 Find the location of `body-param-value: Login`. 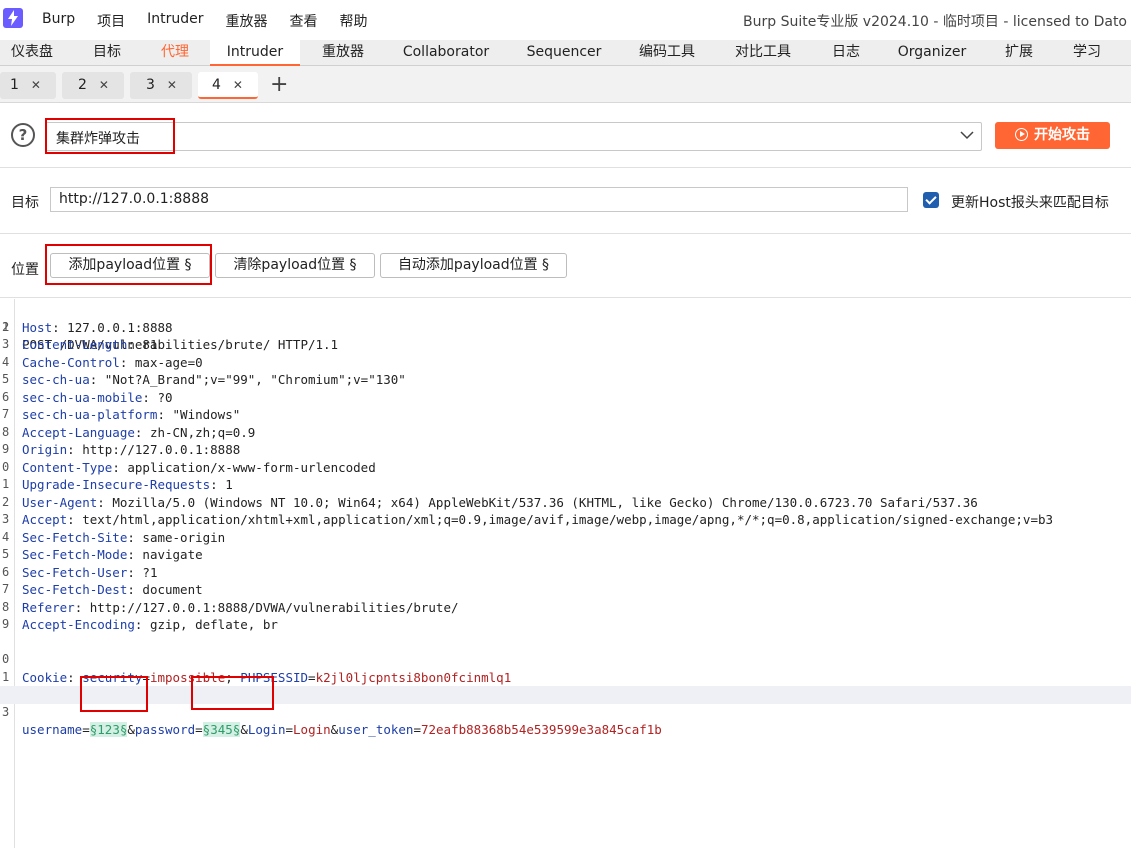

body-param-value: Login is located at coordinates (312, 729).